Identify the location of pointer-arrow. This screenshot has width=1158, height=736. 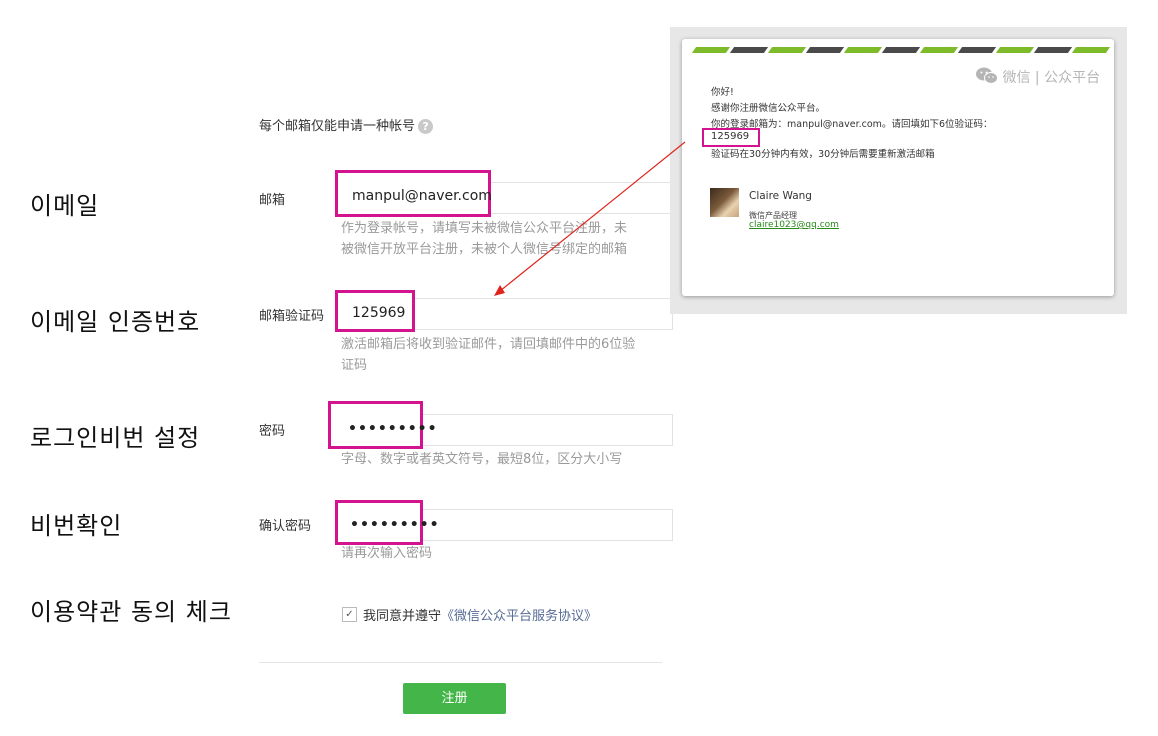
(590, 218).